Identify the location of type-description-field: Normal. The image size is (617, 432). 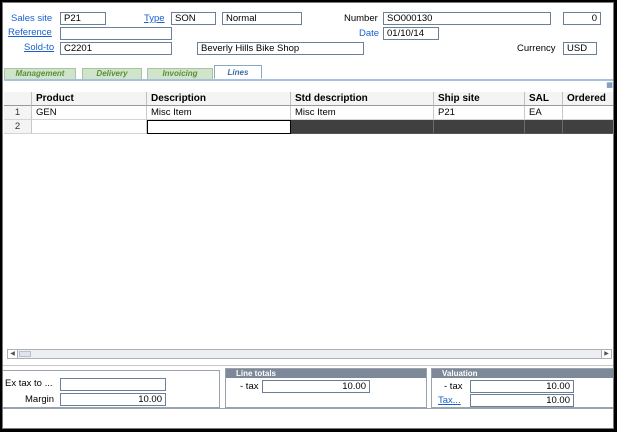
(262, 18).